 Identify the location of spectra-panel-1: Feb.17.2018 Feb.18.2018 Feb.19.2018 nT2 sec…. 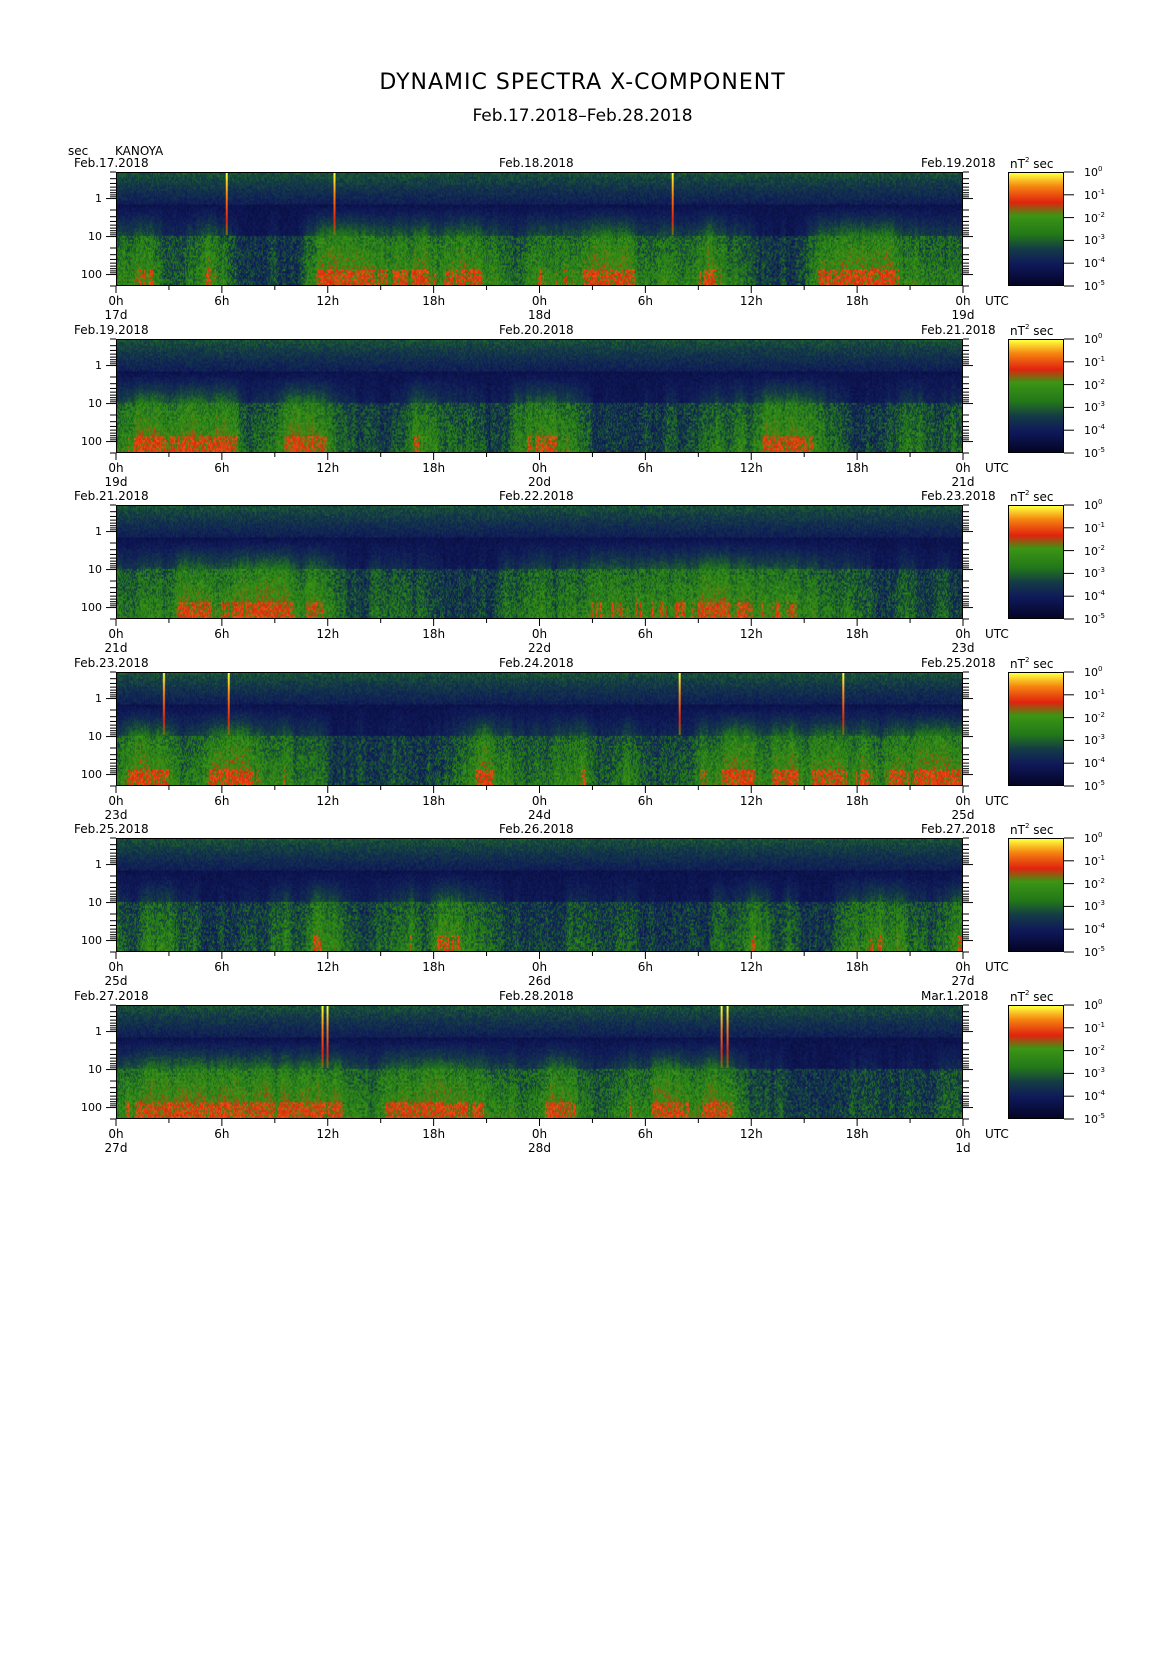
(582, 246).